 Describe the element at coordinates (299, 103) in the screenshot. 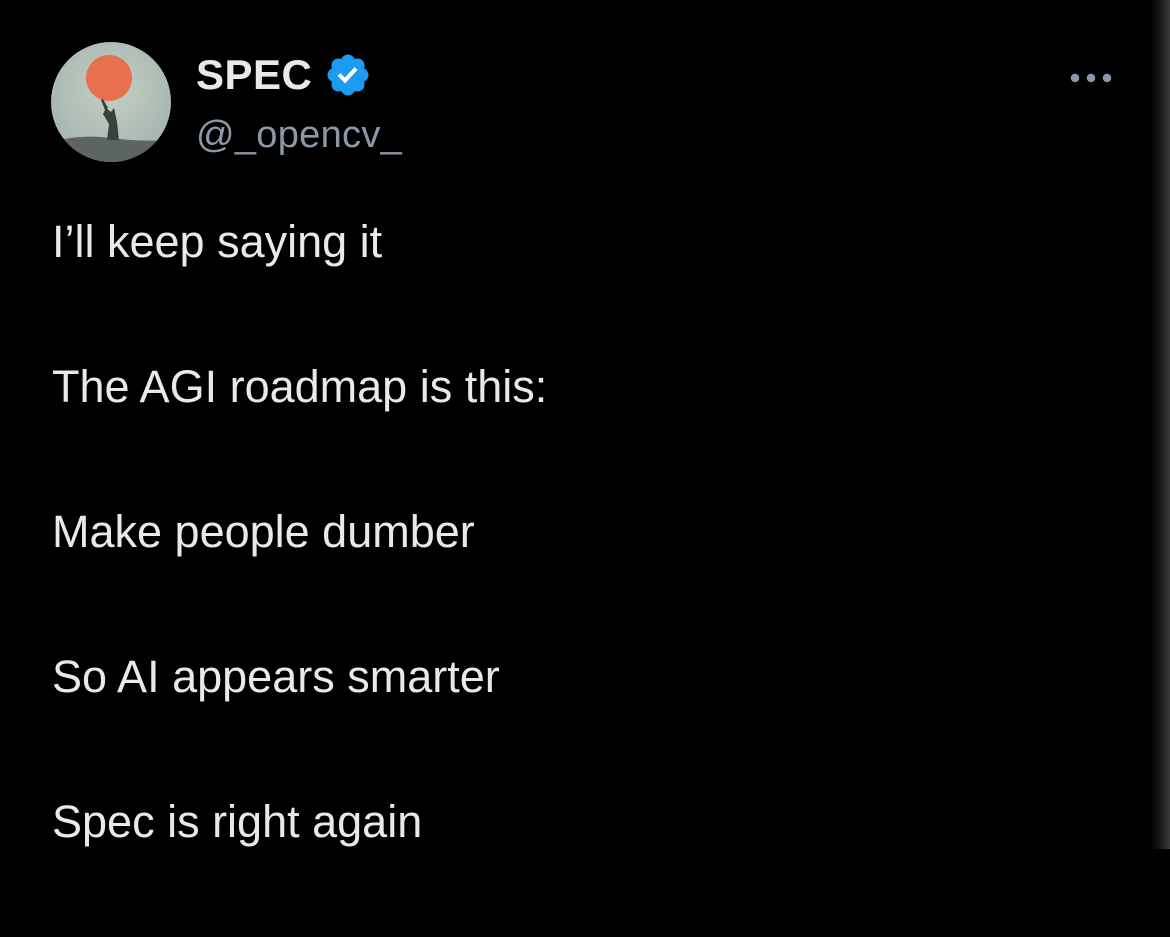

I see `user-info: SPEC @_opencv_` at that location.